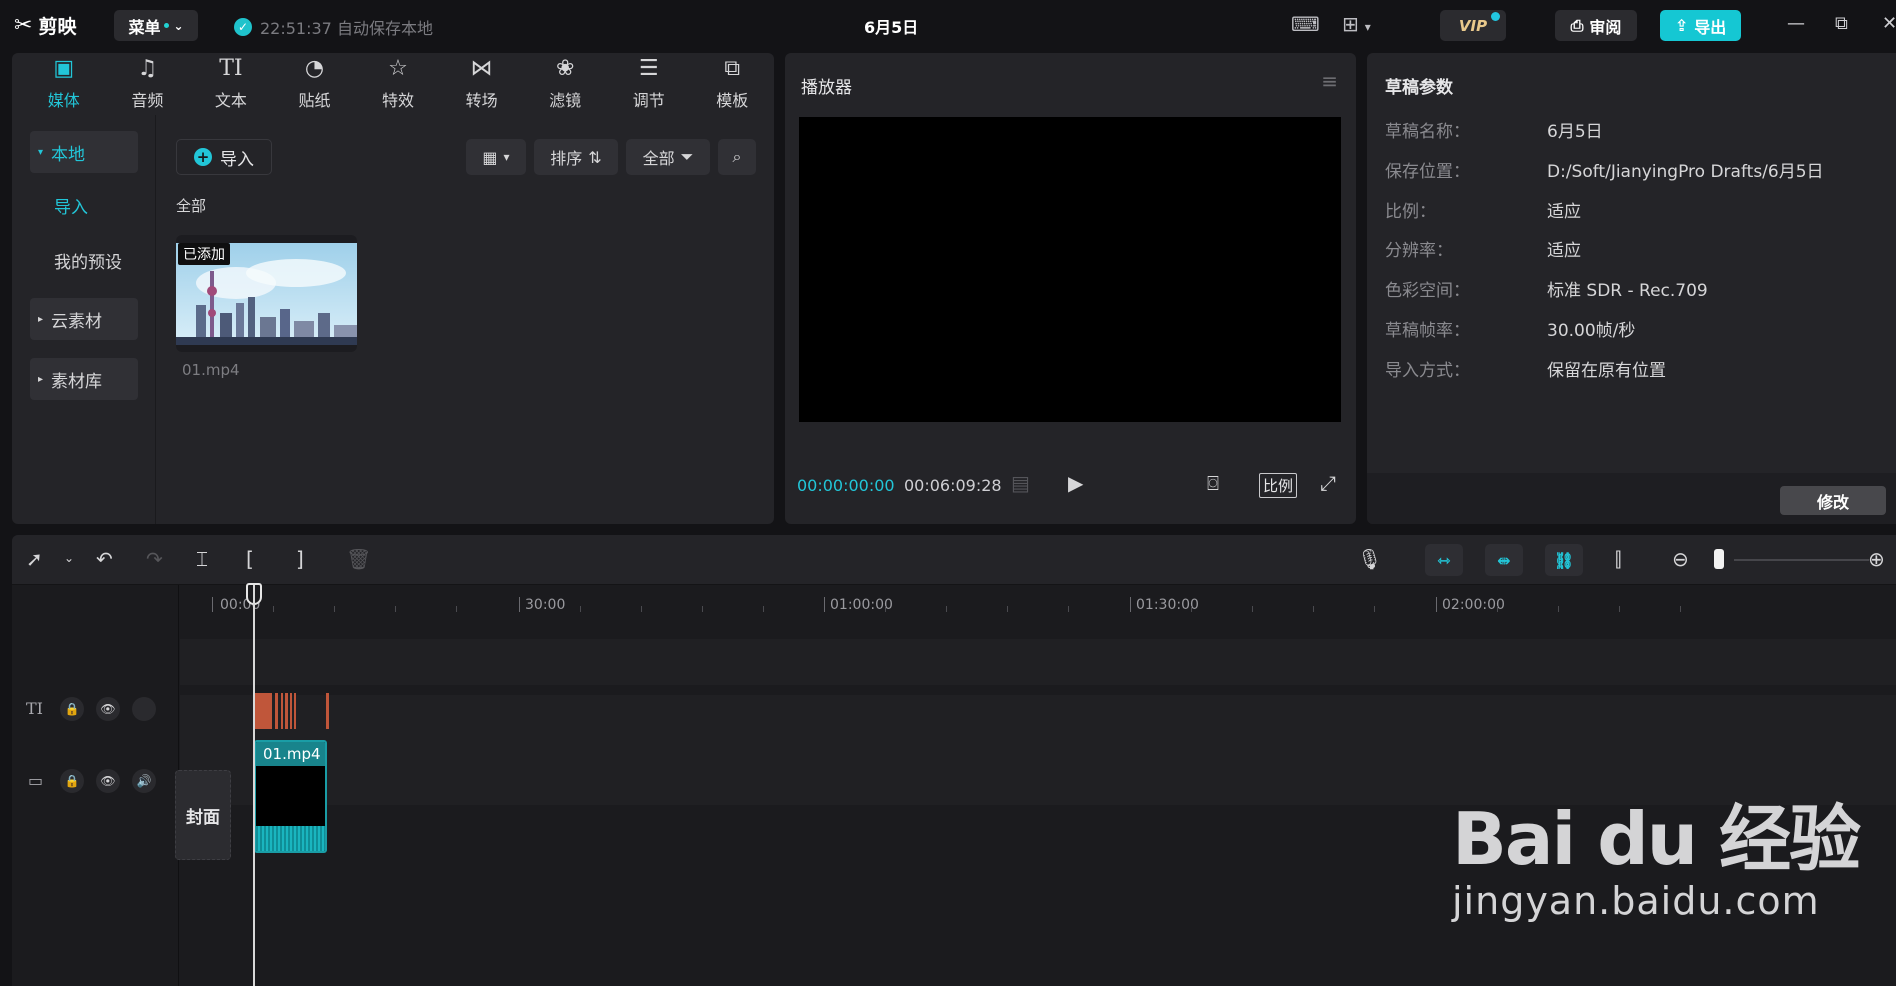  I want to click on tab-transitions: ⋈ 转场, so click(482, 84).